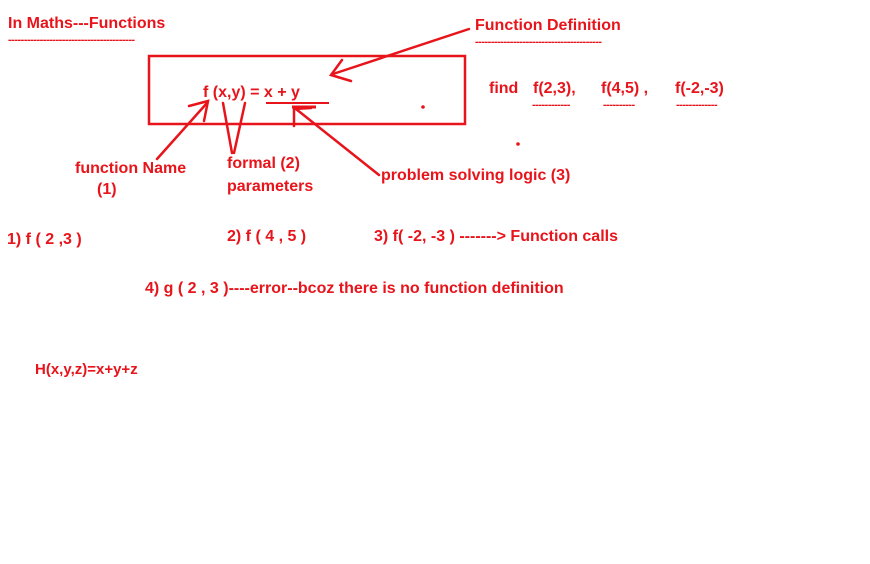 This screenshot has height=564, width=870. Describe the element at coordinates (86, 369) in the screenshot. I see `extra-formula: H(x,y,z)=x+y+z` at that location.